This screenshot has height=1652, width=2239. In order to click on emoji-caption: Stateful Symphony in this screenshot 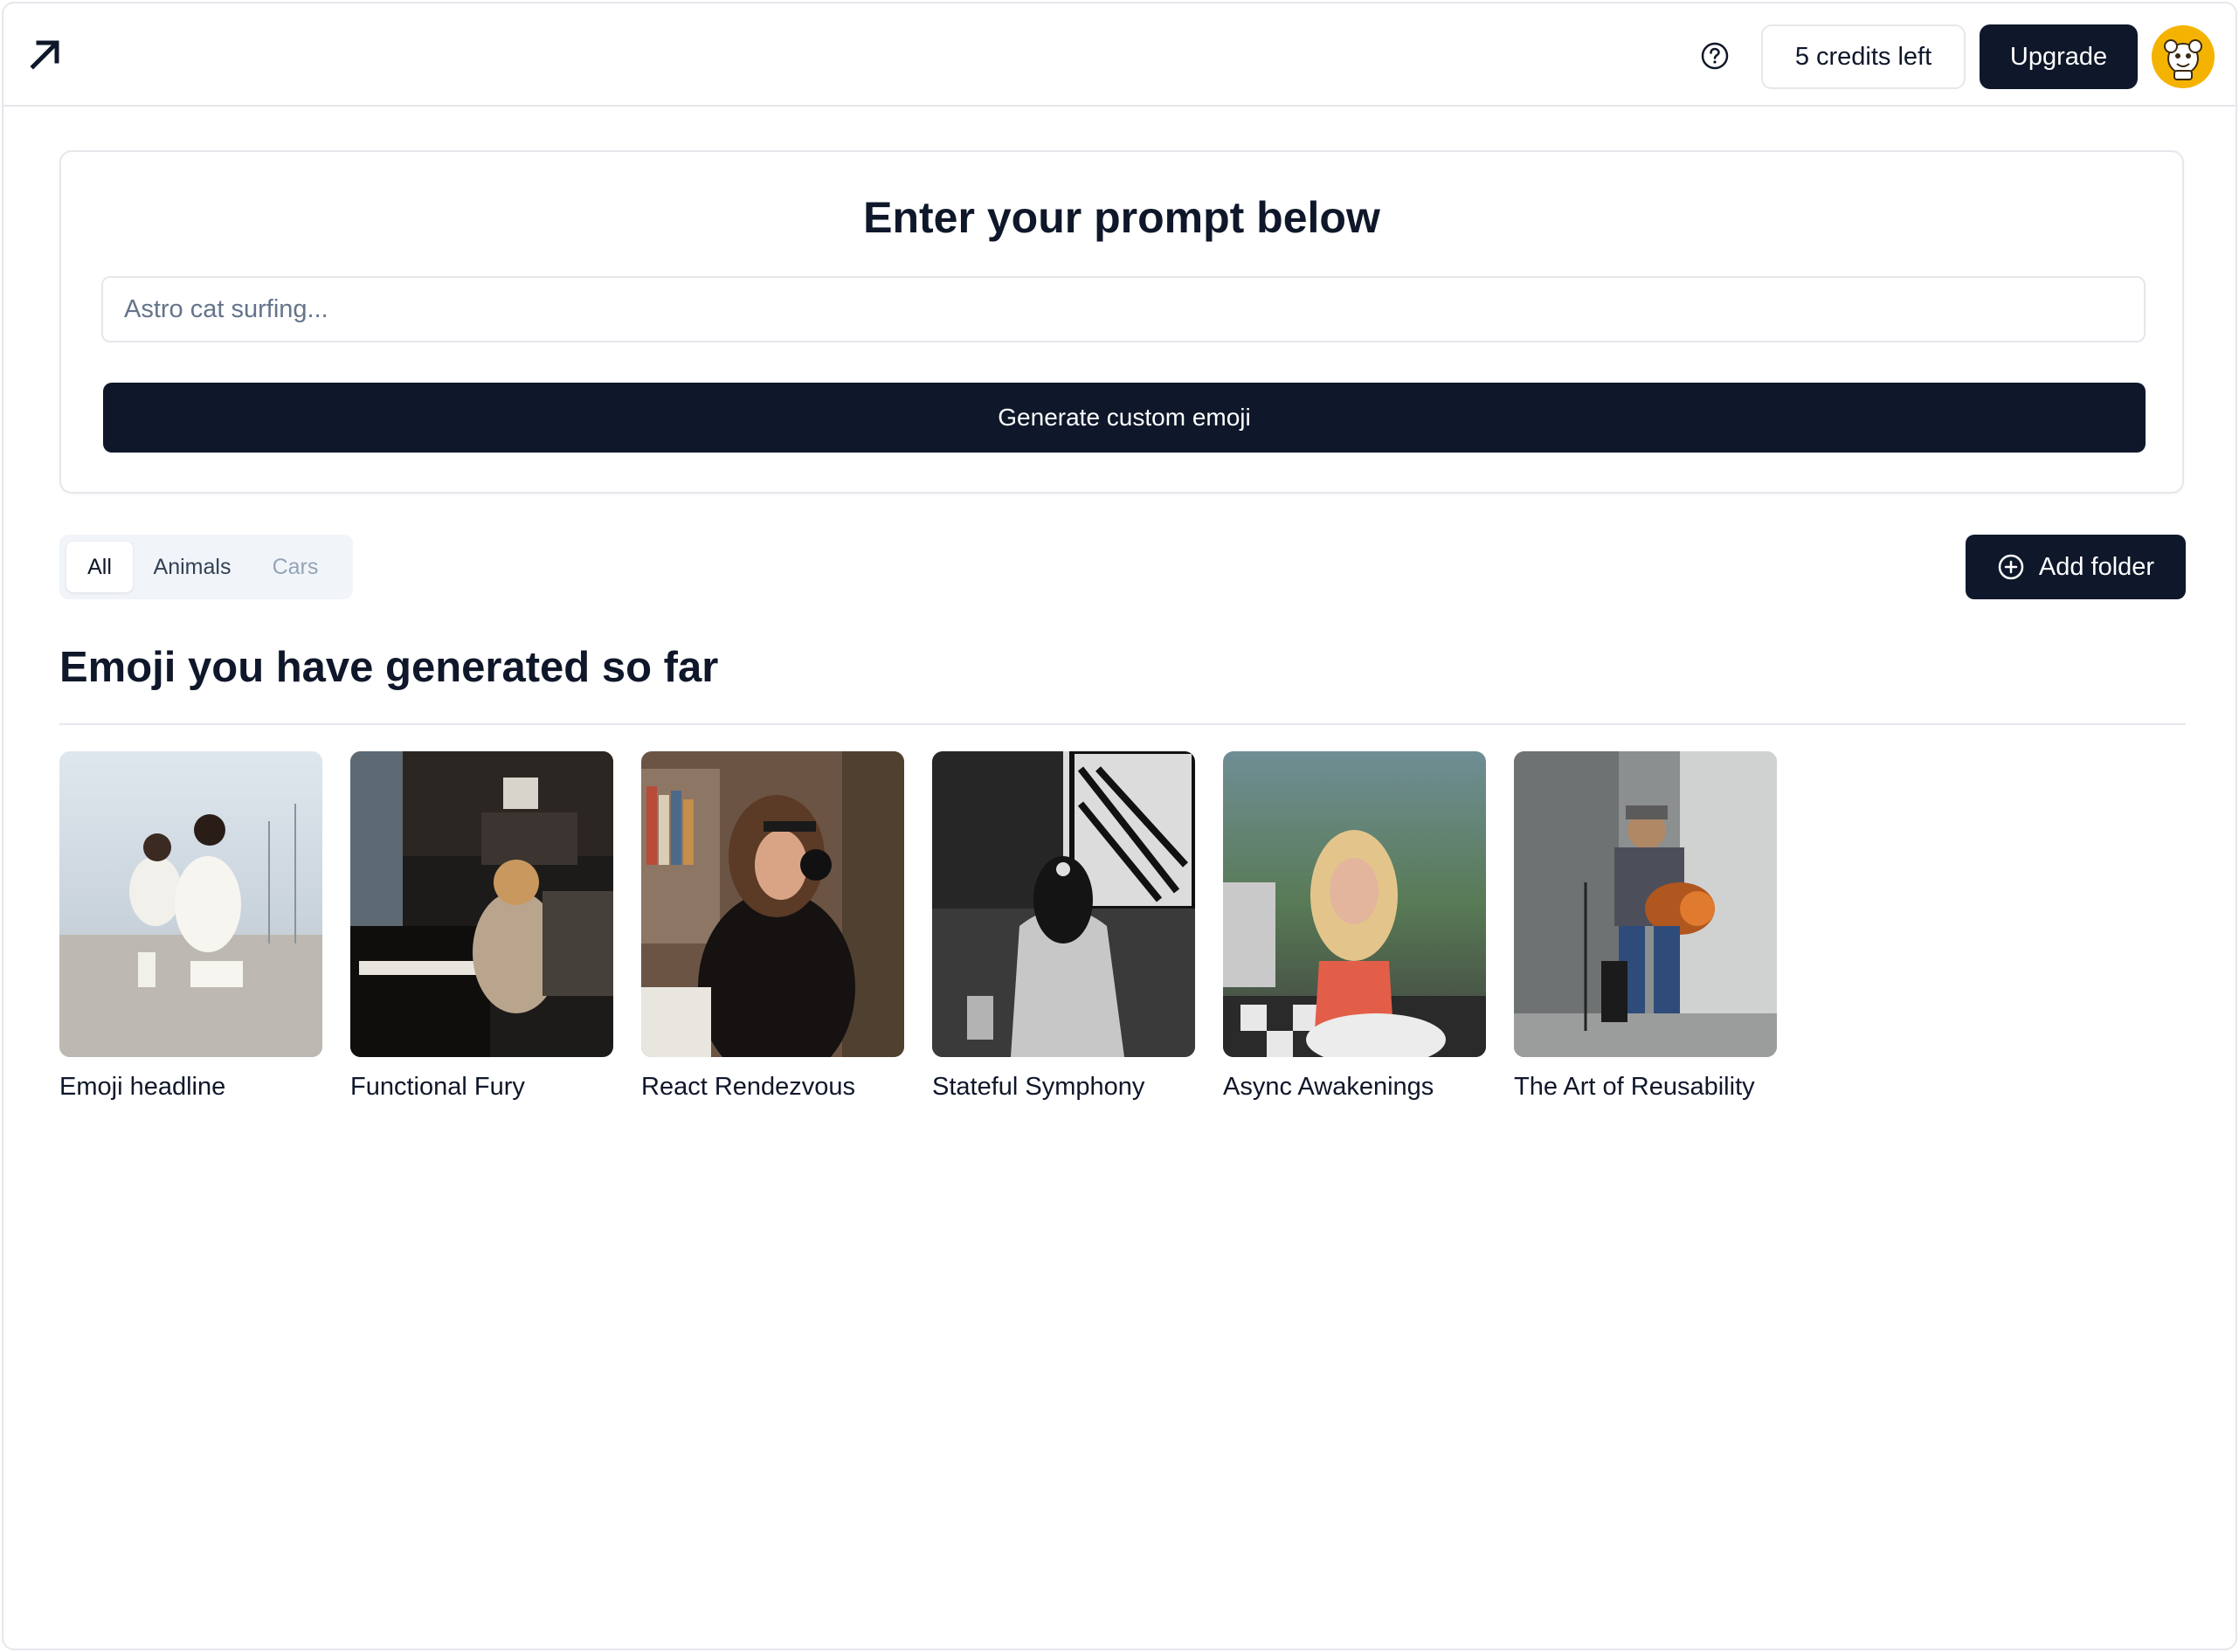, I will do `click(1038, 1087)`.